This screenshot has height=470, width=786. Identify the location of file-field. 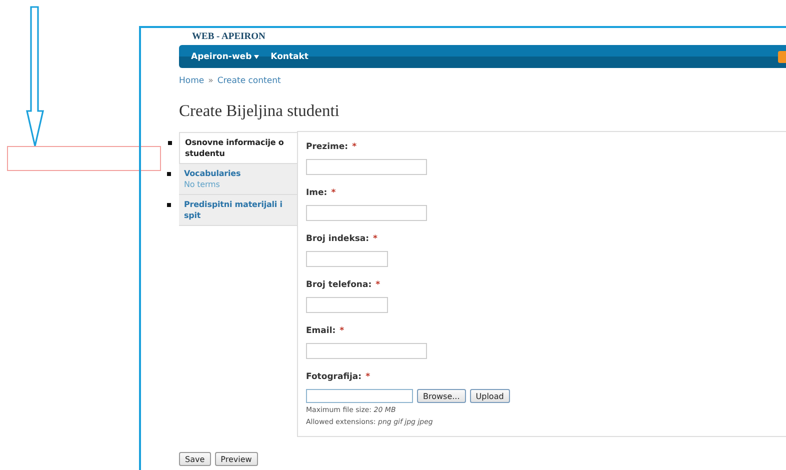
(359, 396).